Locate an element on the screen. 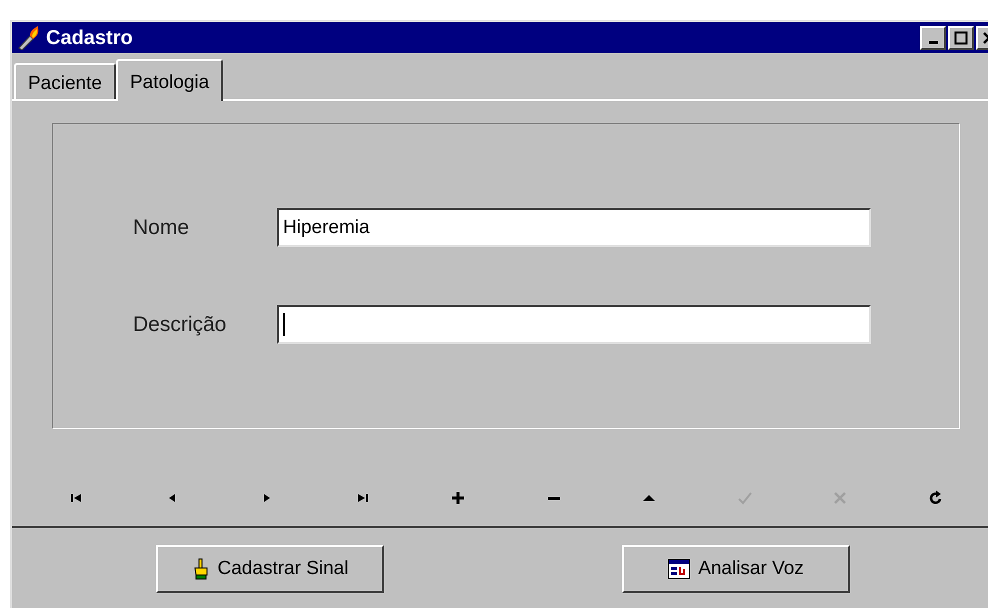 Image resolution: width=988 pixels, height=608 pixels. minimize-icon is located at coordinates (933, 42).